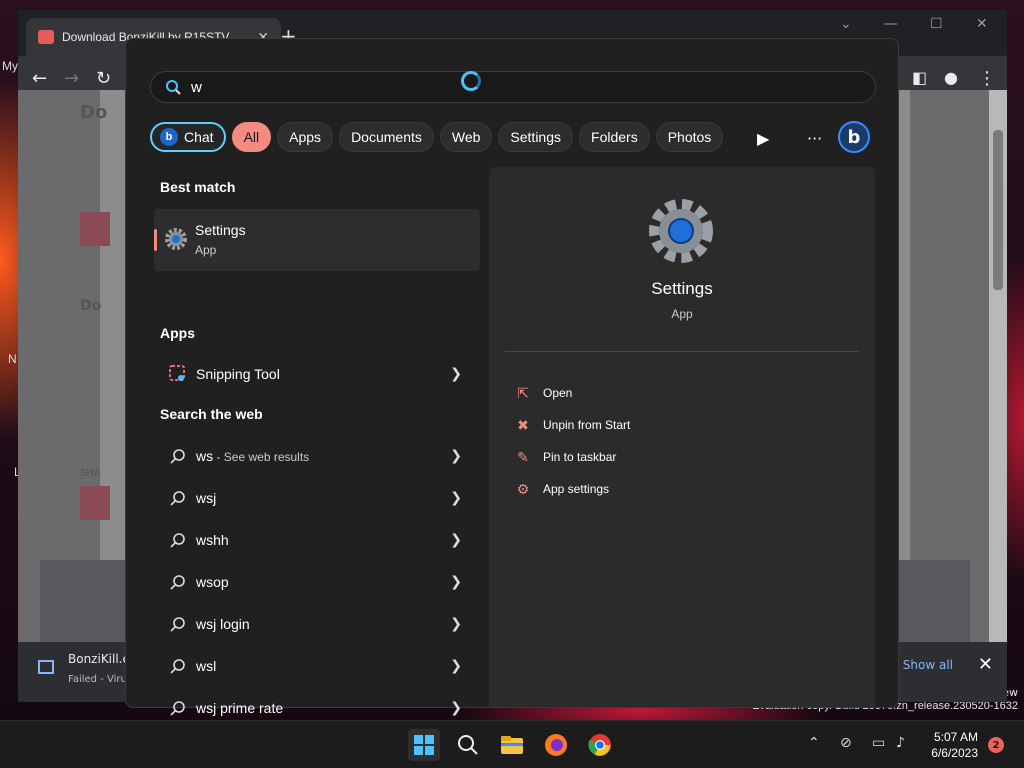 The height and width of the screenshot is (768, 1024). What do you see at coordinates (878, 743) in the screenshot?
I see `display-icon: ▭` at bounding box center [878, 743].